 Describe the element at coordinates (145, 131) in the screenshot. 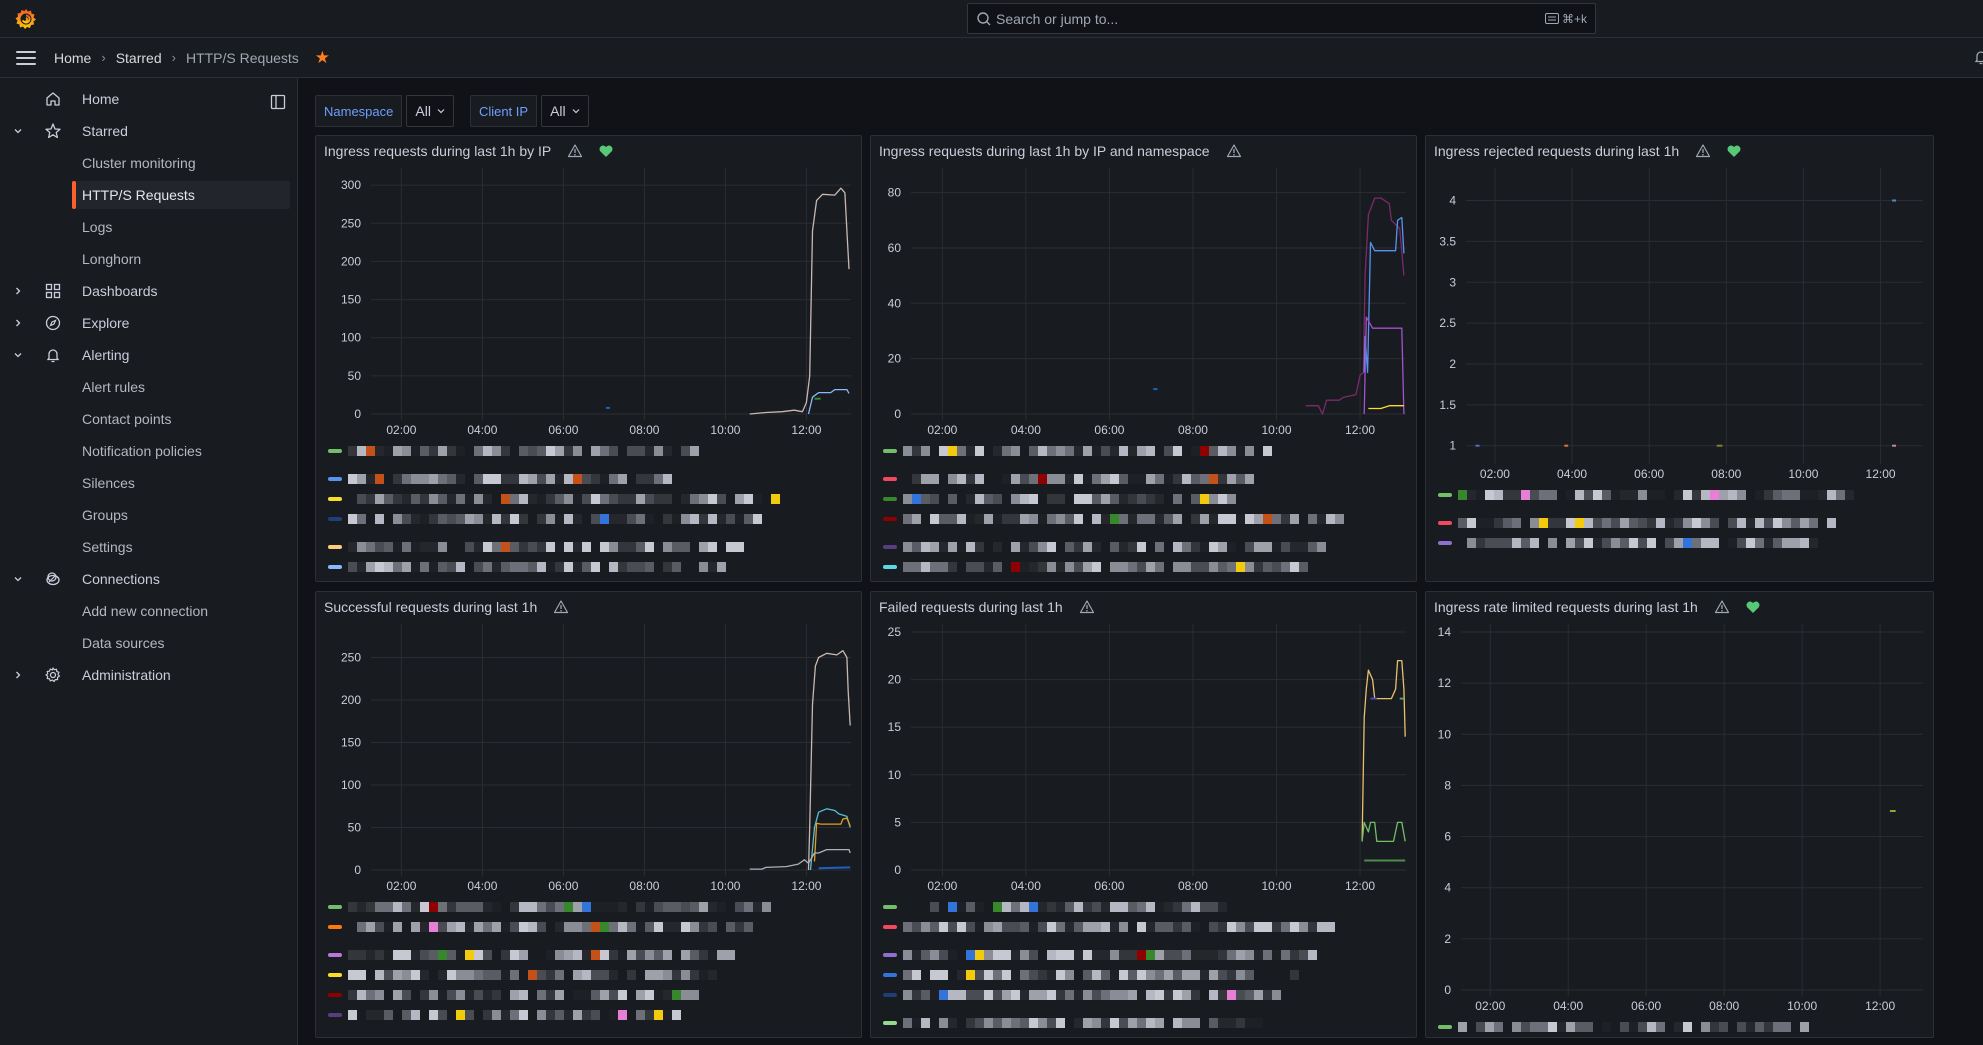

I see `sidebar-item-starred: Starred` at that location.